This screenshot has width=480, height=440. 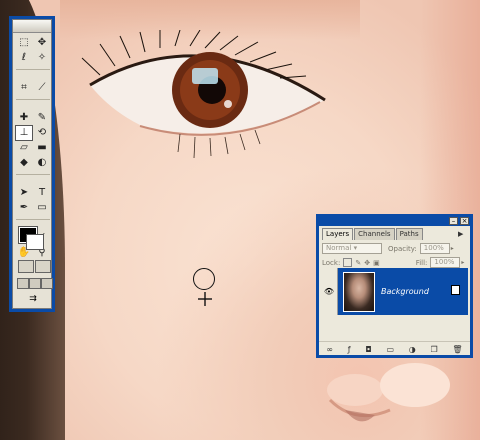 What do you see at coordinates (205, 299) in the screenshot?
I see `crosshair-cursor-icon` at bounding box center [205, 299].